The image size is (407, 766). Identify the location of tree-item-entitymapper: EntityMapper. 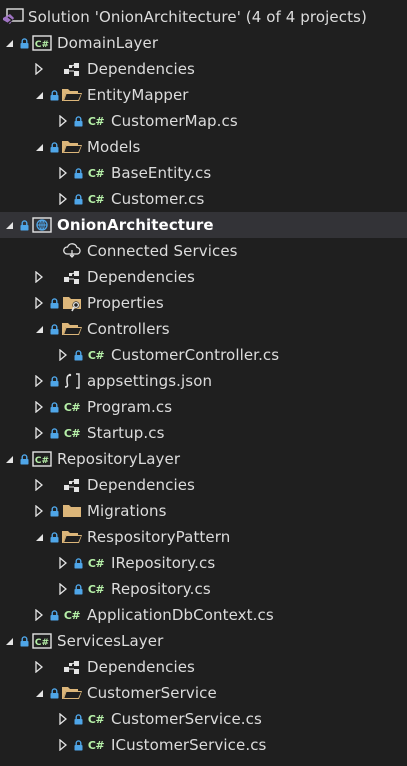
(203, 95).